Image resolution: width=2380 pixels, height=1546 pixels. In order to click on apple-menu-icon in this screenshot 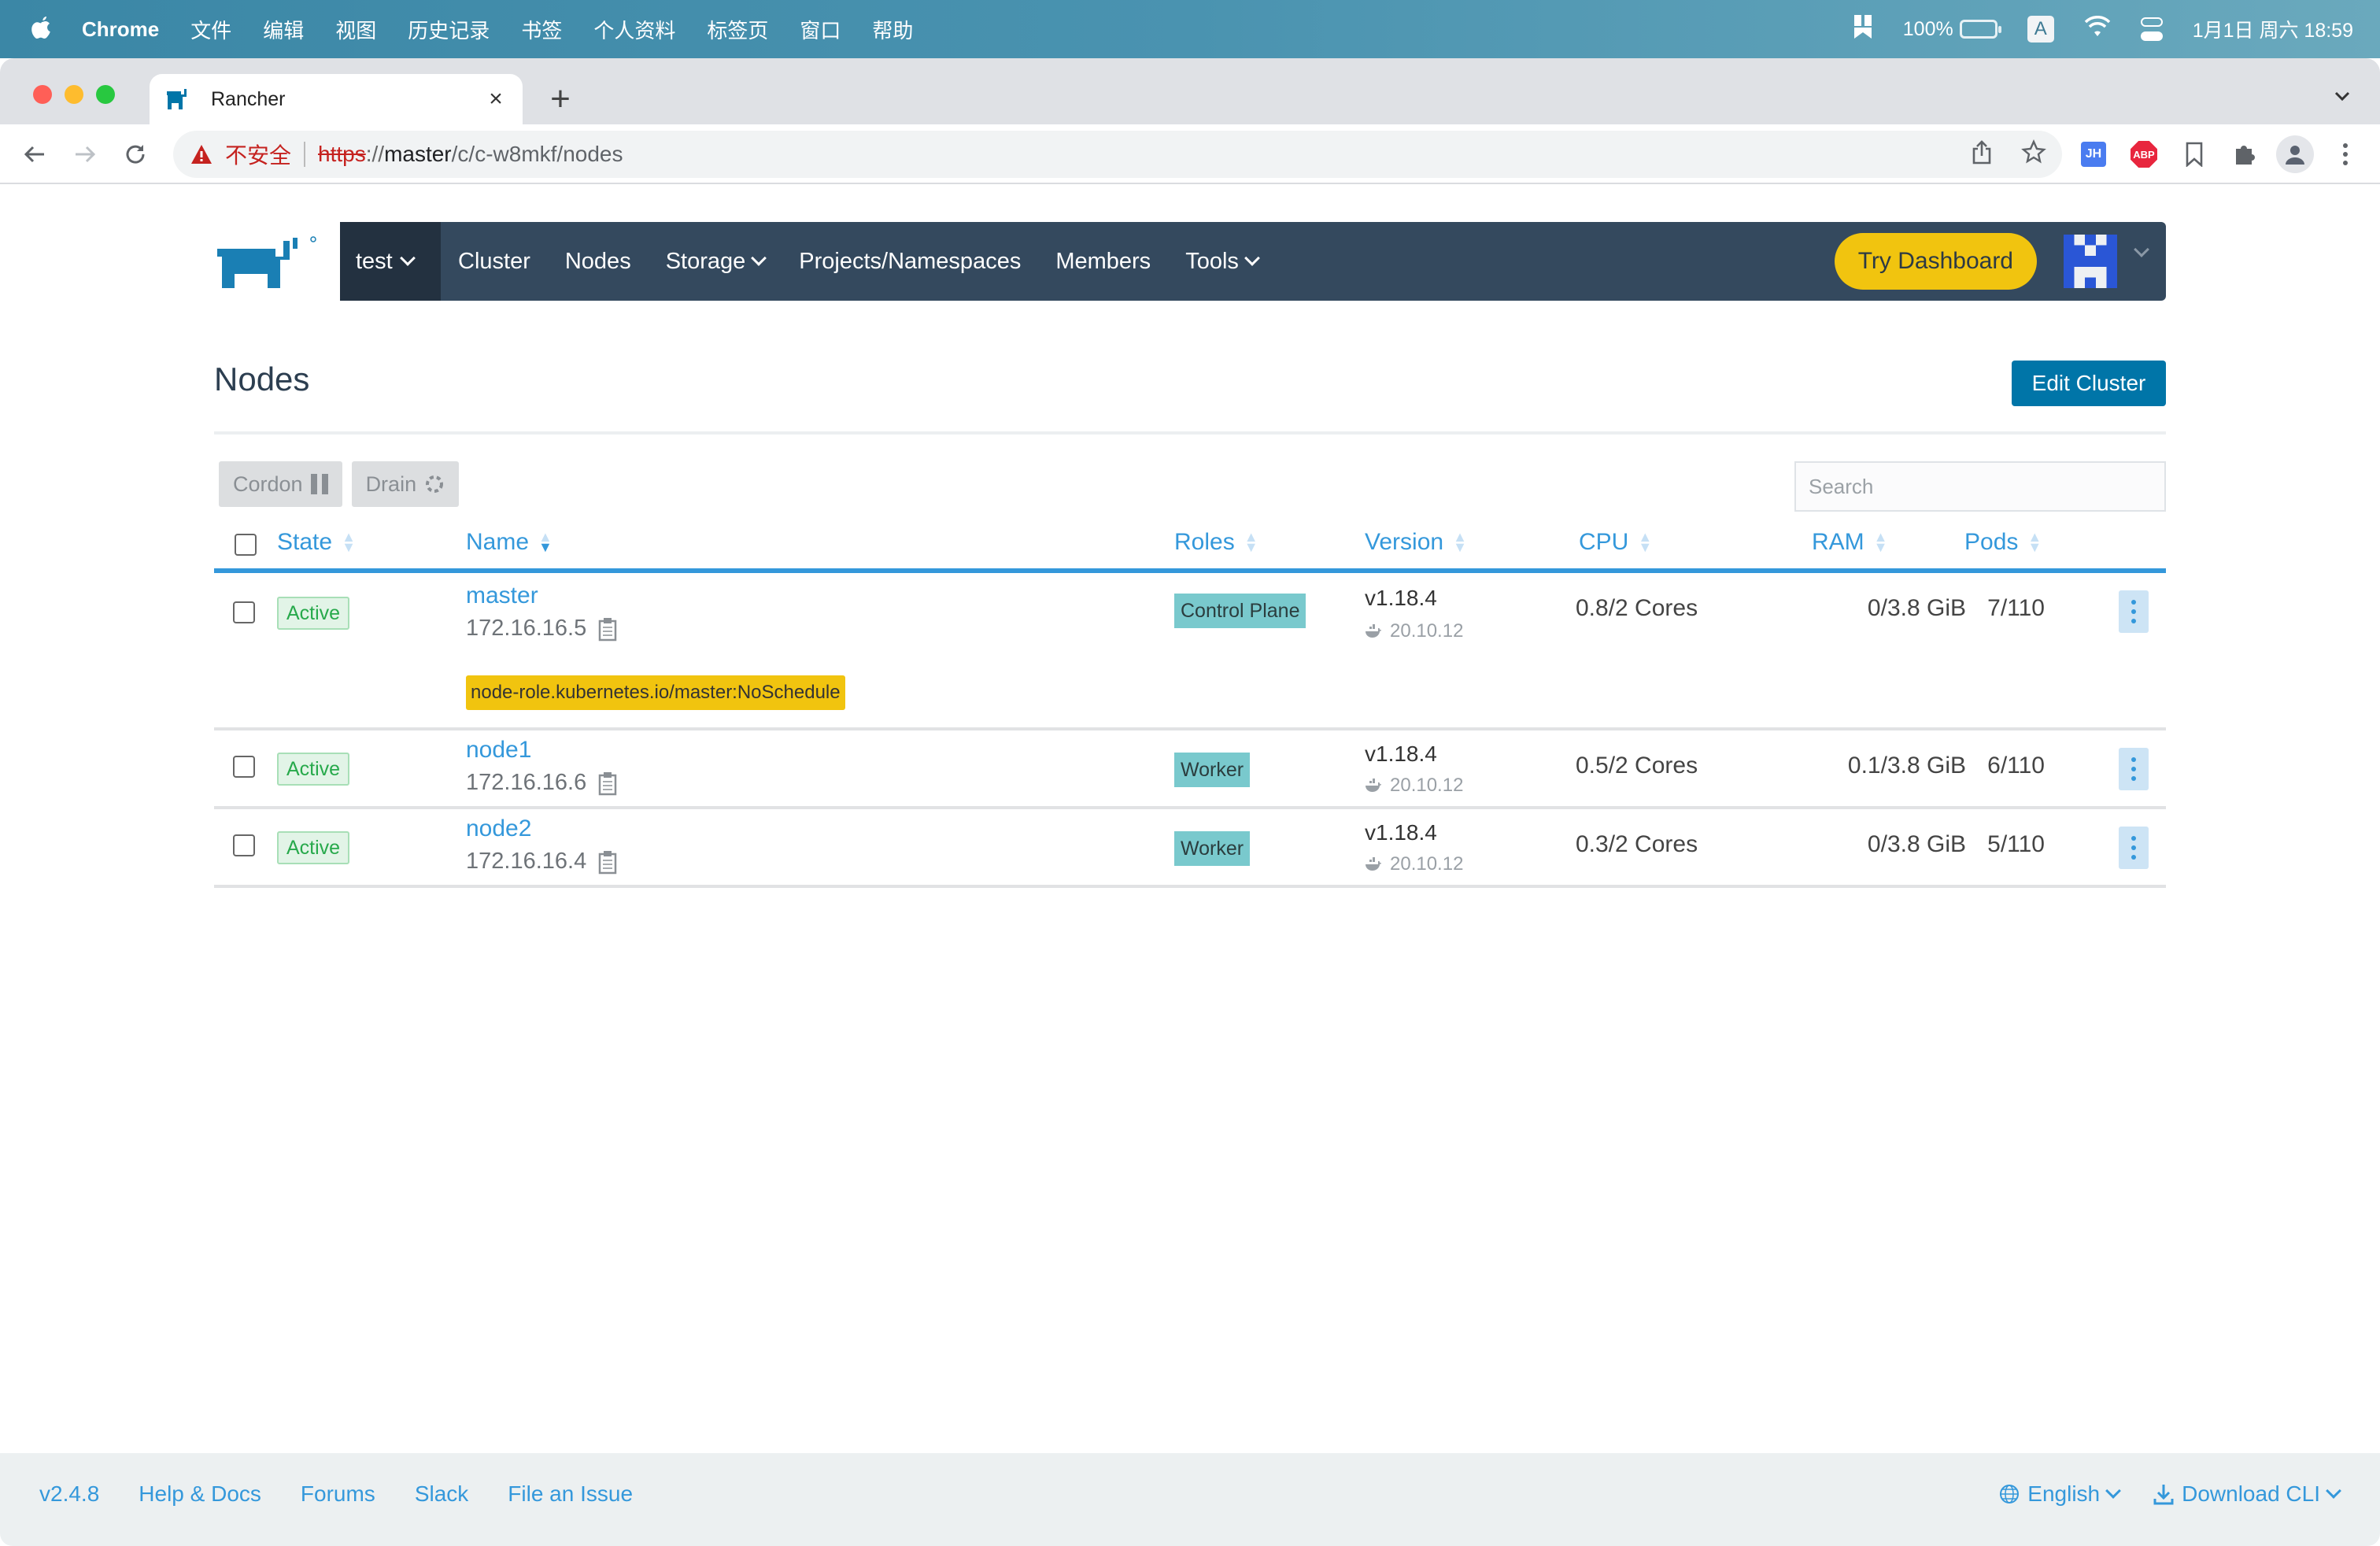, I will do `click(42, 29)`.